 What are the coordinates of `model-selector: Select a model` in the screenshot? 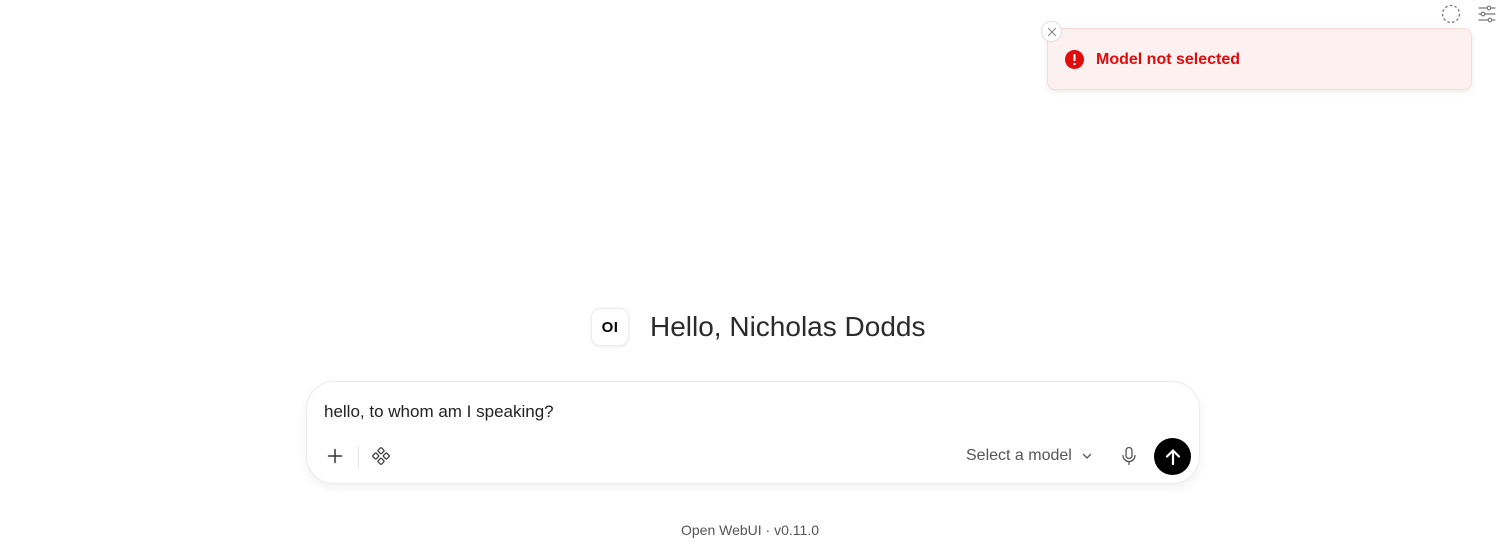 It's located at (1029, 456).